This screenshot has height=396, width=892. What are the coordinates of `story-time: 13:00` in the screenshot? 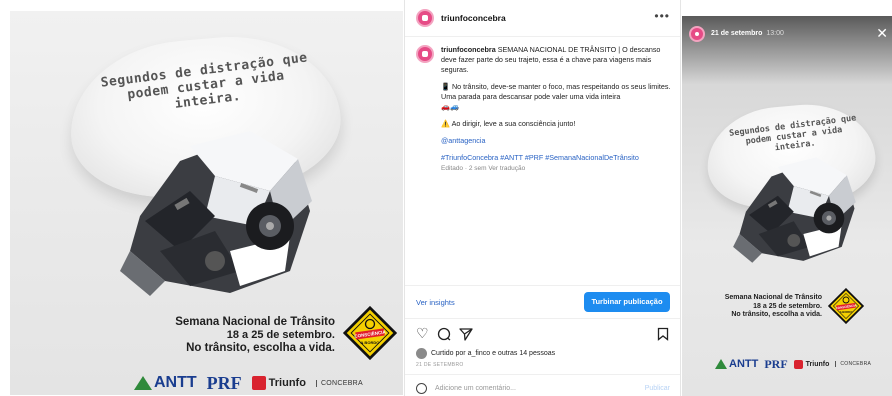 It's located at (775, 33).